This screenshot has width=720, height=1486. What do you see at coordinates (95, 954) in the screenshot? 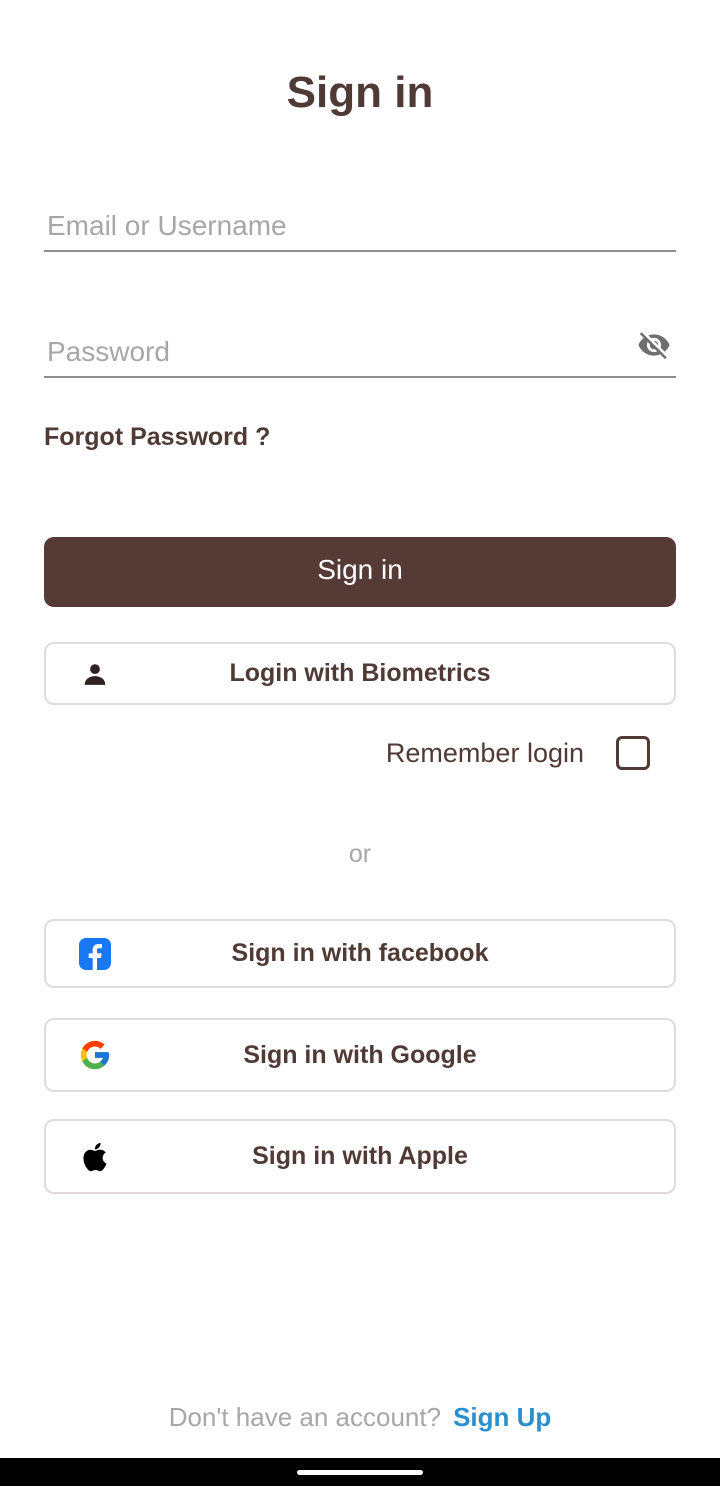
I see `facebook-icon` at bounding box center [95, 954].